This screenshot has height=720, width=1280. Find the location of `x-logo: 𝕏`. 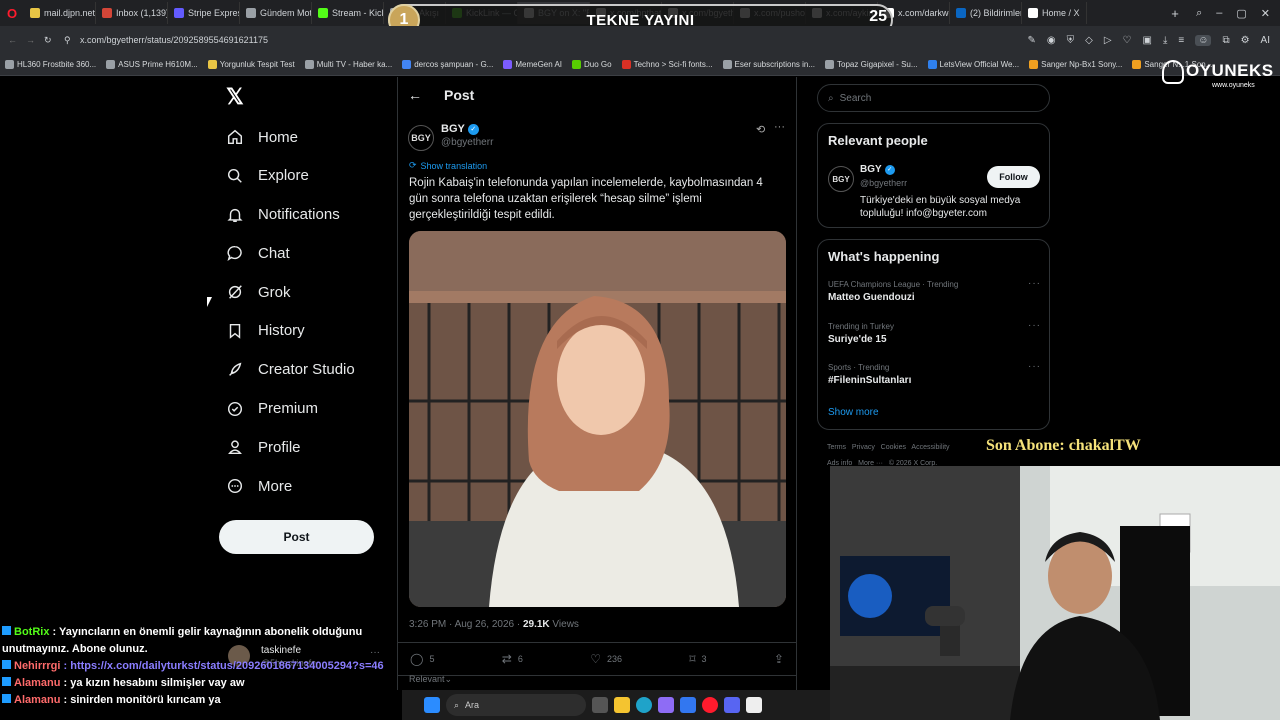

x-logo: 𝕏 is located at coordinates (236, 97).